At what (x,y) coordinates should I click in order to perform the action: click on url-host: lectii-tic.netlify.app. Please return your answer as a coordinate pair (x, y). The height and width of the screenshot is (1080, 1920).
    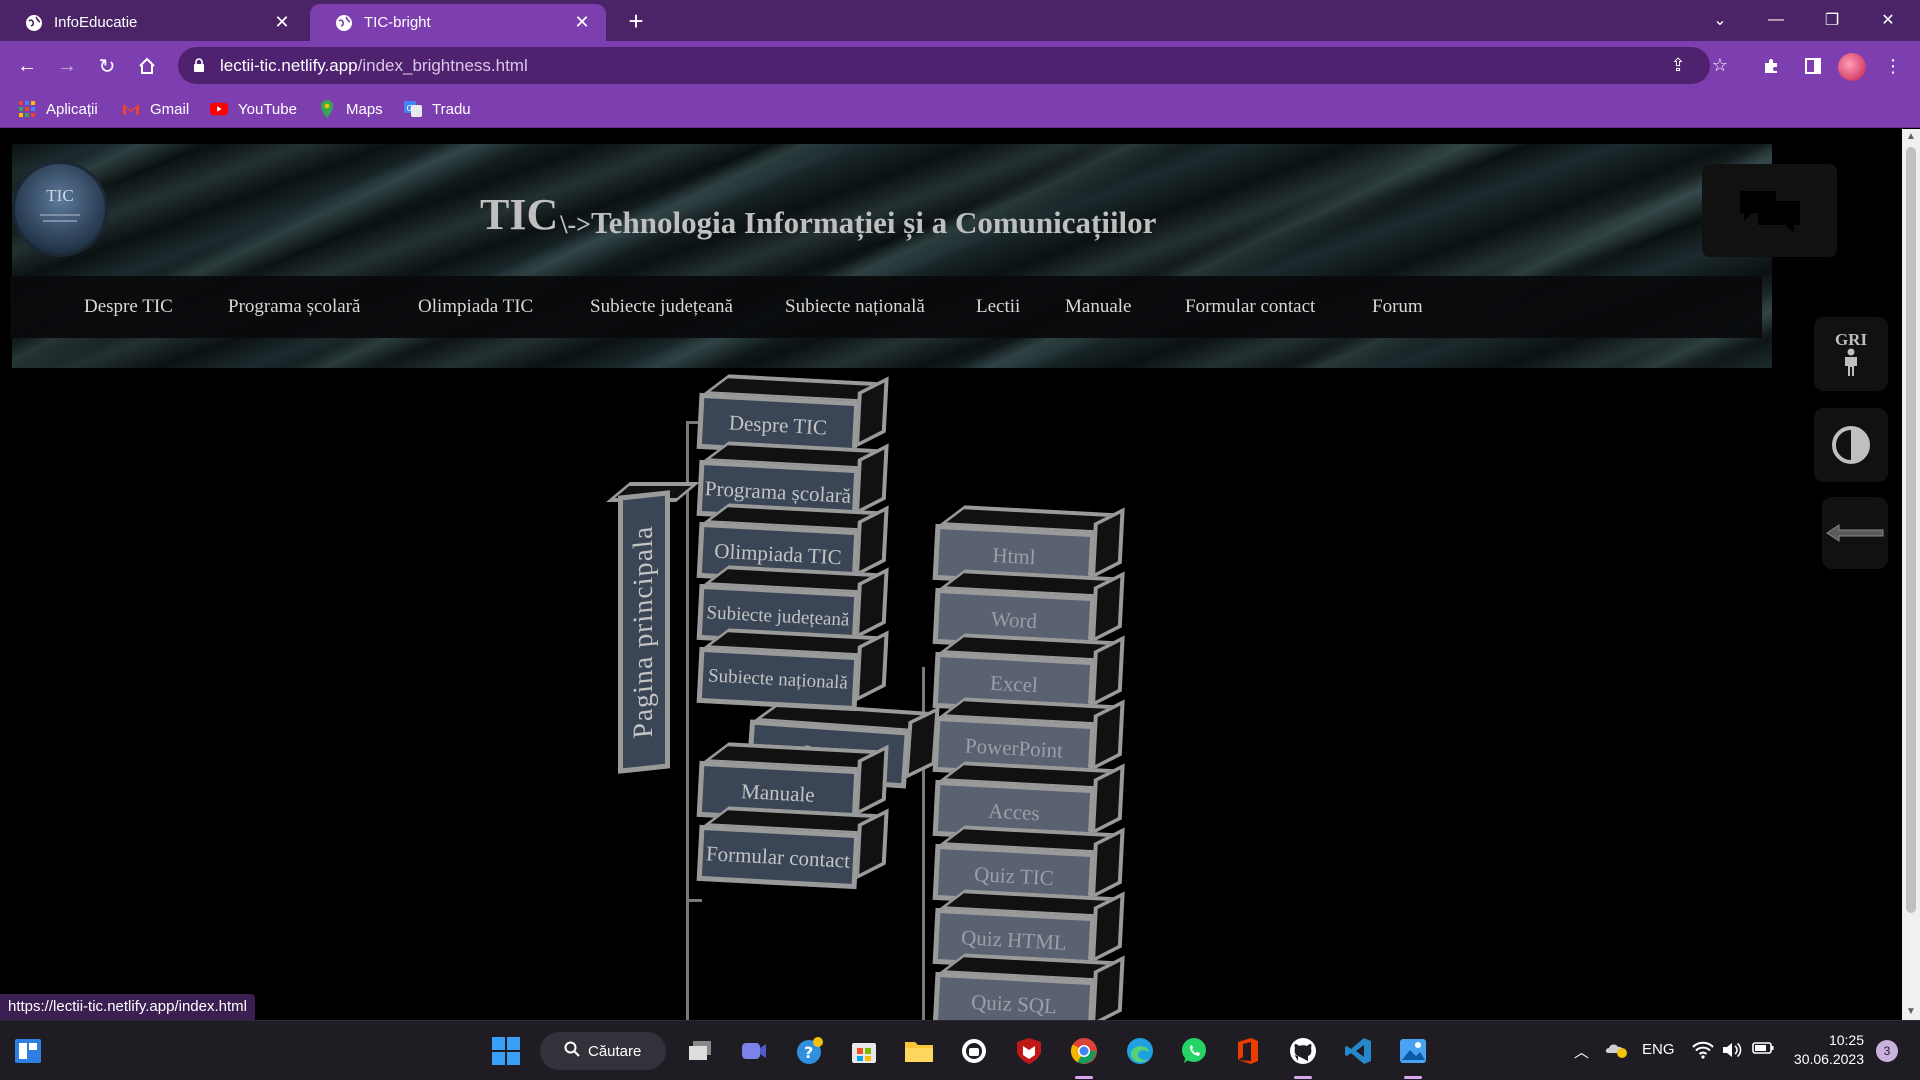
    Looking at the image, I should click on (289, 65).